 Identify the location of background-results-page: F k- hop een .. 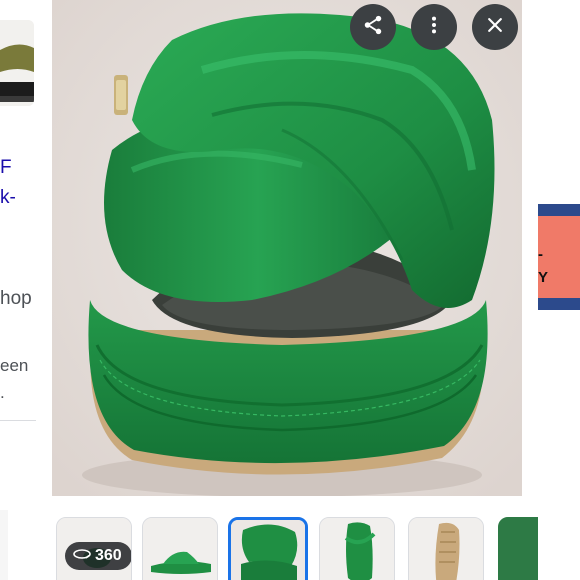
(18, 290).